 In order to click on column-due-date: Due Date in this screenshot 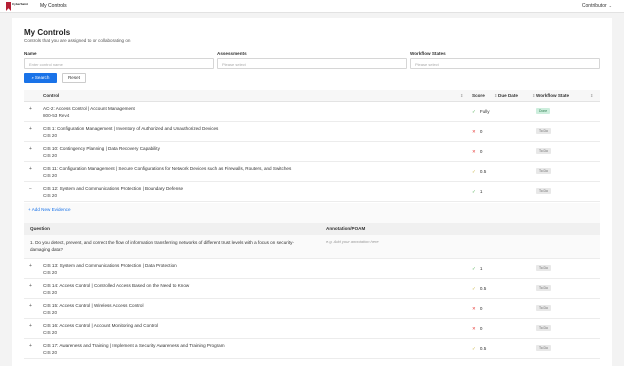, I will do `click(508, 95)`.